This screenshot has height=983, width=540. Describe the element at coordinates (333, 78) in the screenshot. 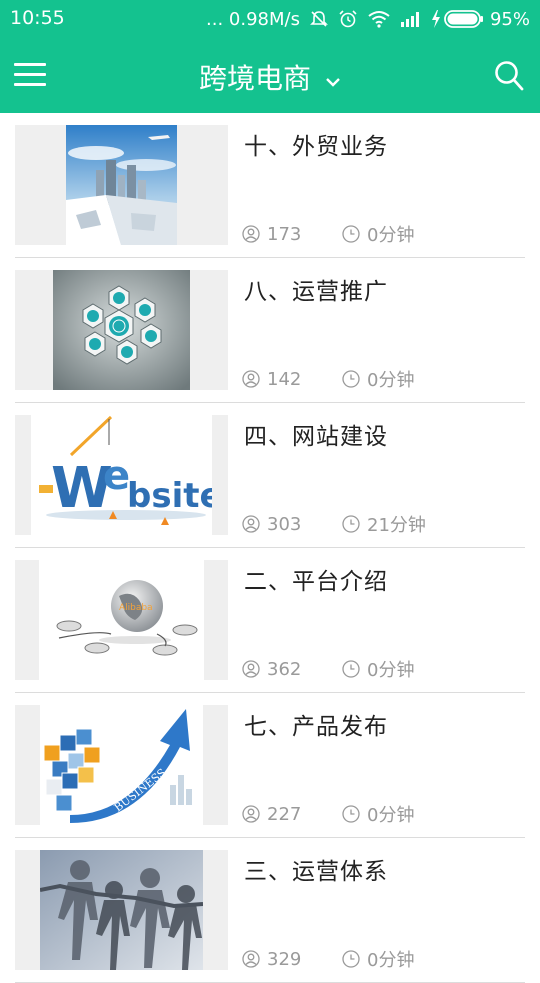

I see `chevron-down-icon` at that location.